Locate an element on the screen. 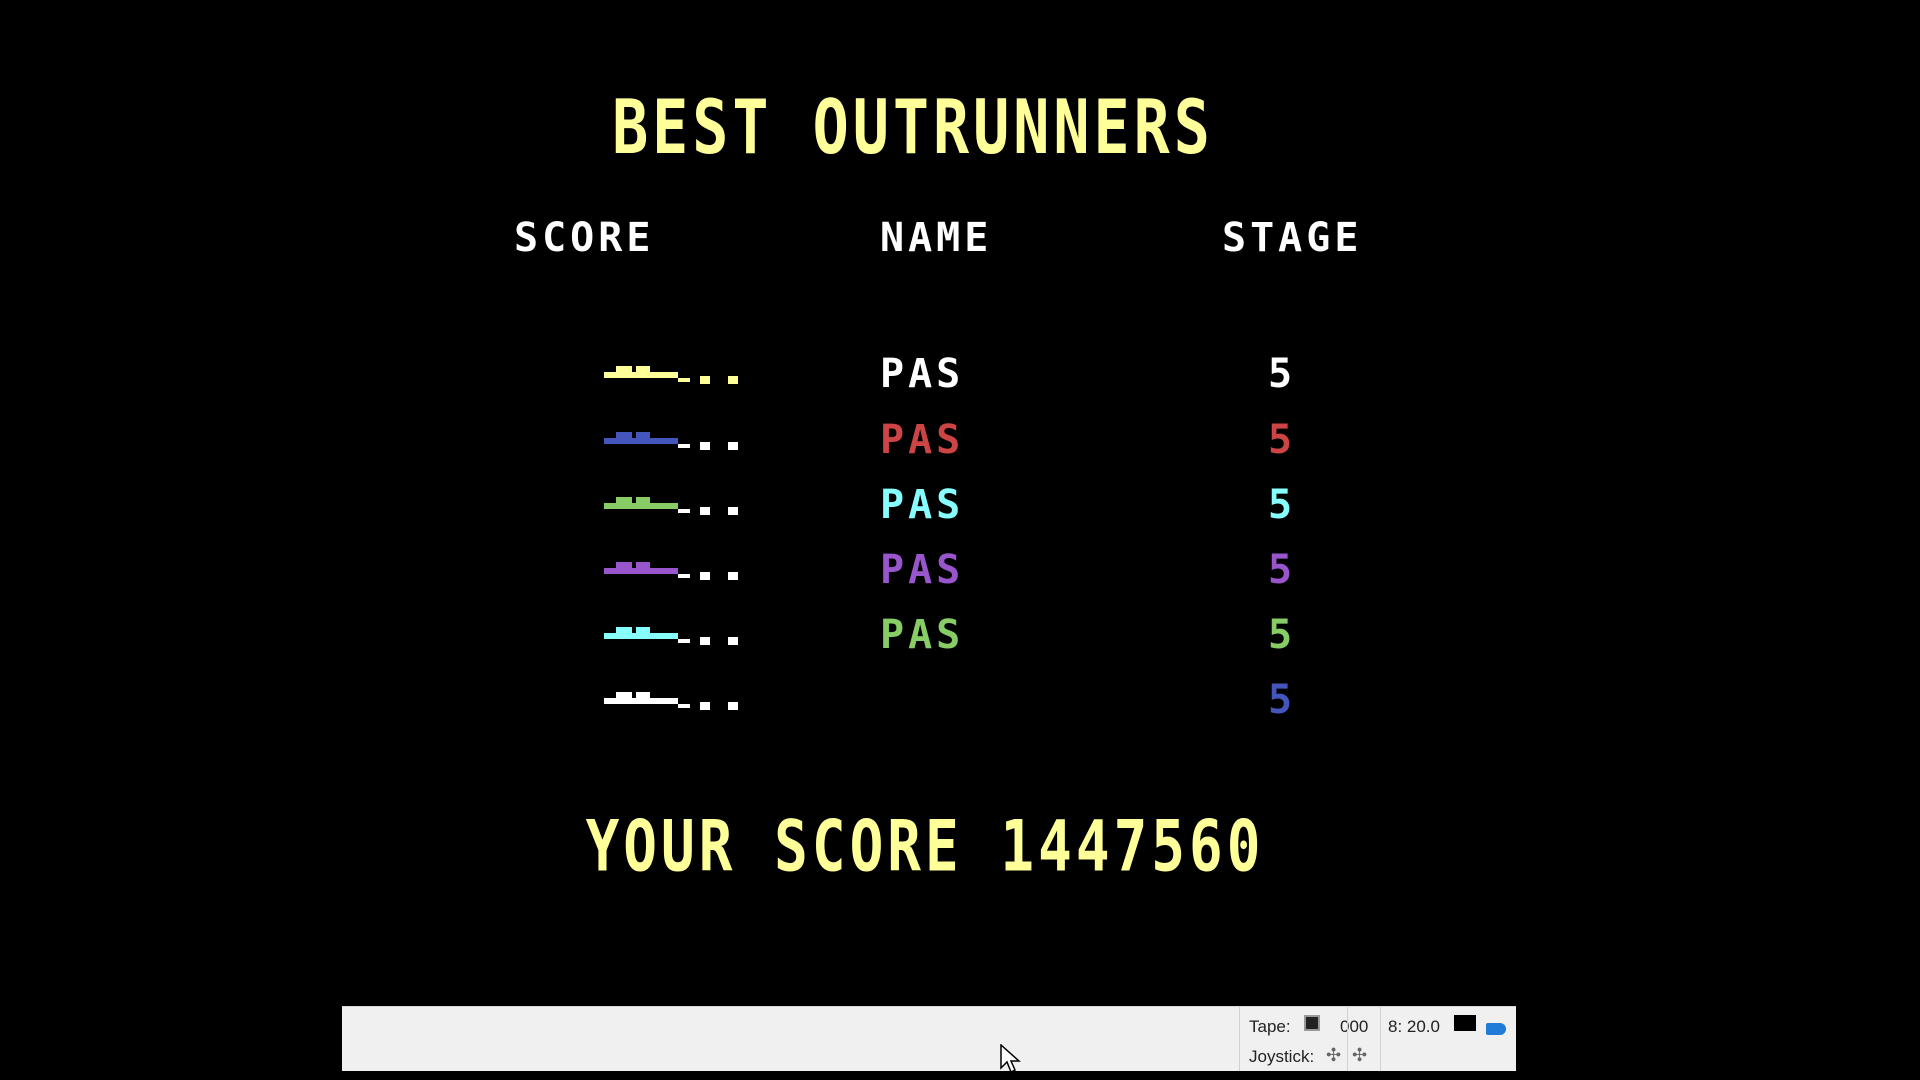 Image resolution: width=1920 pixels, height=1080 pixels. mouse-cursor-icon is located at coordinates (1010, 1059).